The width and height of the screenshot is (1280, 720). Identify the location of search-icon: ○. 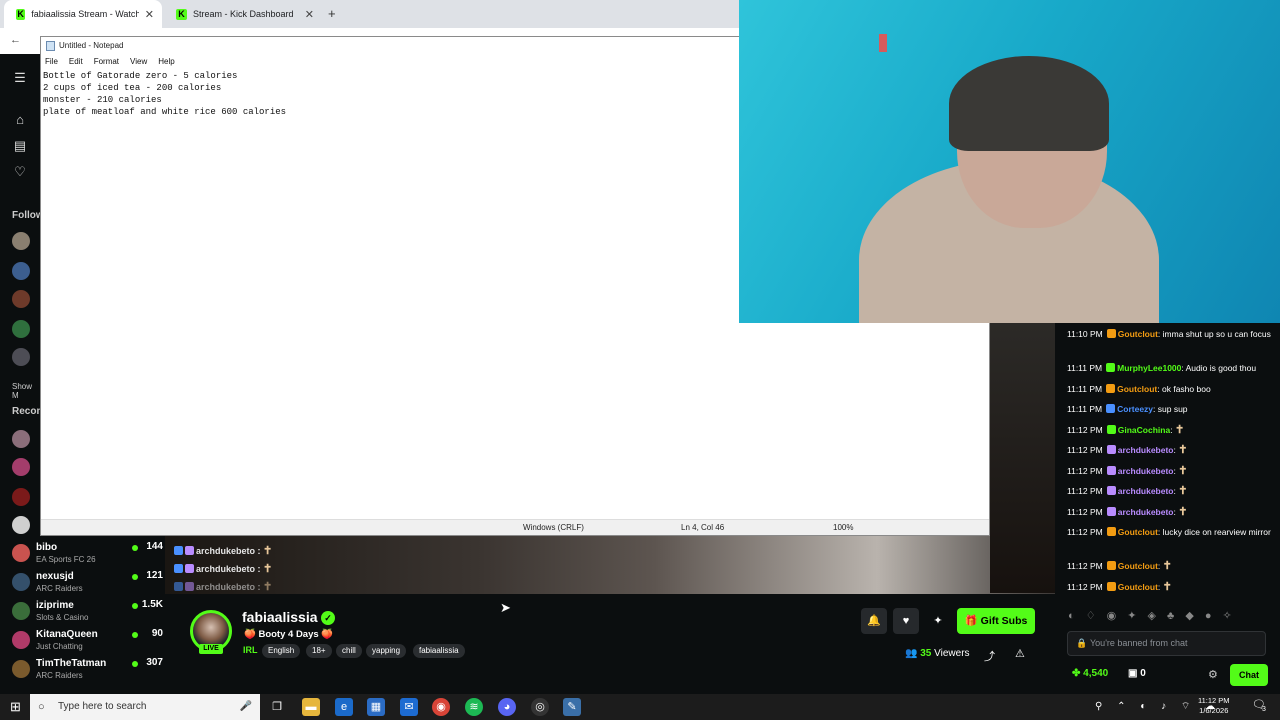
(41, 707).